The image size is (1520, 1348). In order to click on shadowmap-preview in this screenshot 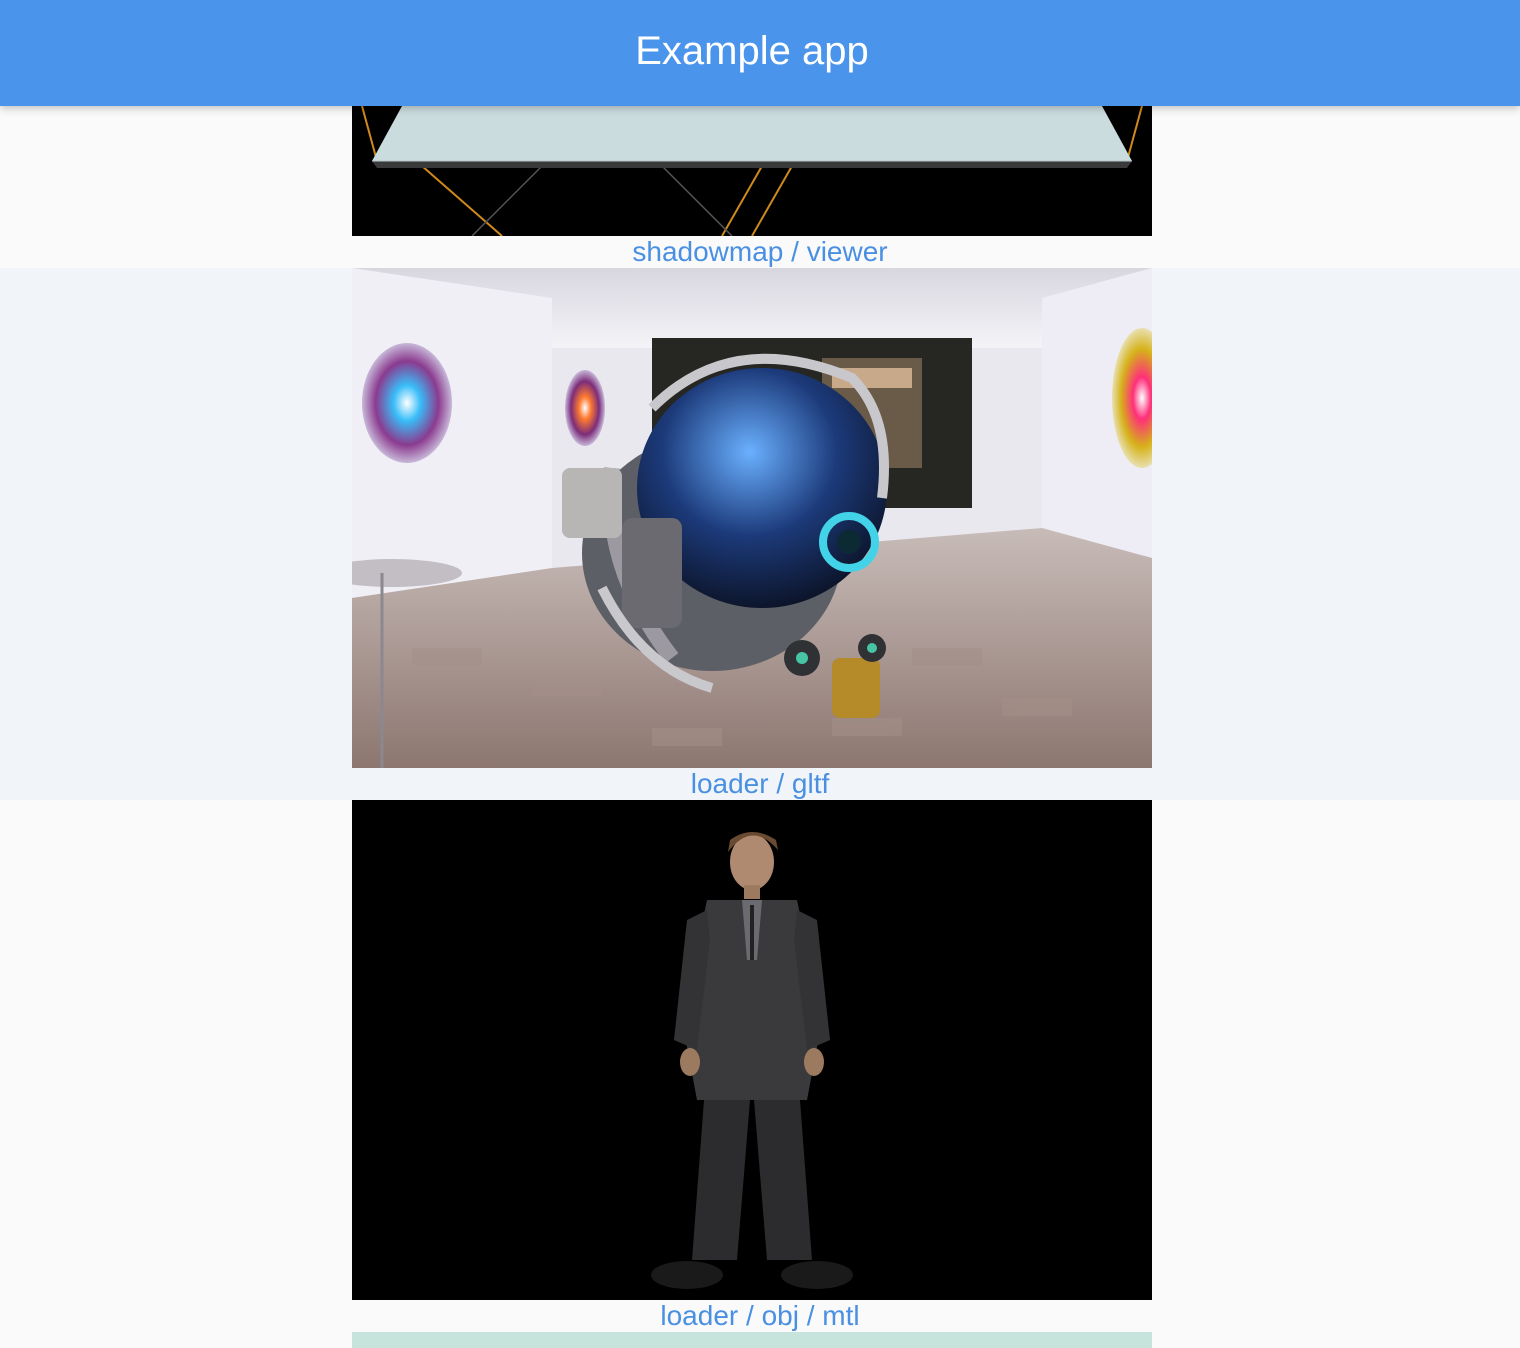, I will do `click(752, 171)`.